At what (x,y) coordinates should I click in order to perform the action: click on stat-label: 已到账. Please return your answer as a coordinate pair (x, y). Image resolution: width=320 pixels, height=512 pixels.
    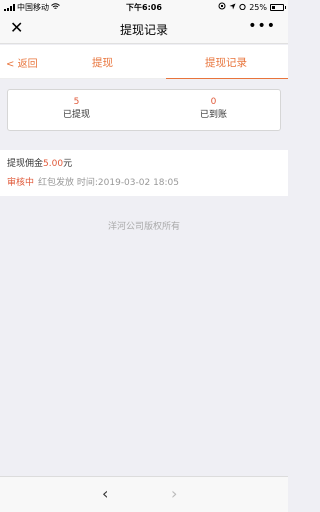
    Looking at the image, I should click on (213, 115).